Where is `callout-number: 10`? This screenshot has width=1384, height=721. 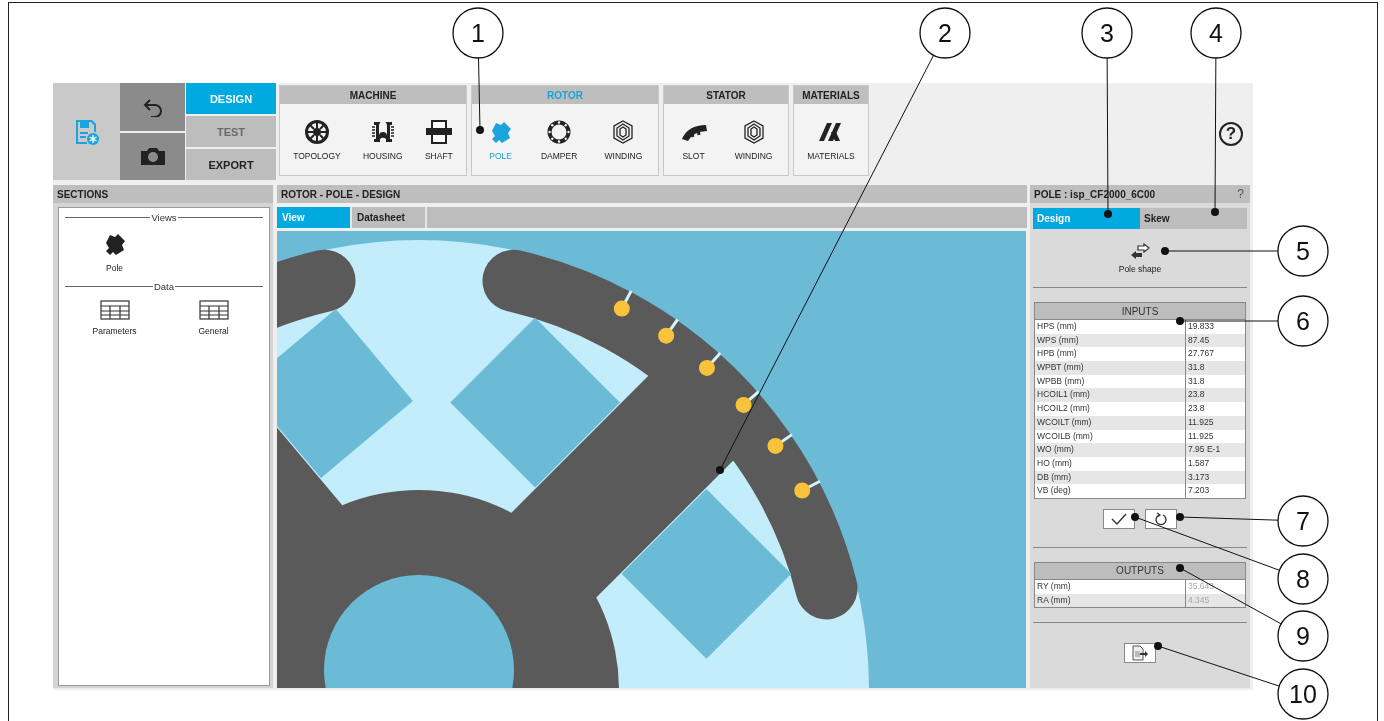
callout-number: 10 is located at coordinates (1303, 694).